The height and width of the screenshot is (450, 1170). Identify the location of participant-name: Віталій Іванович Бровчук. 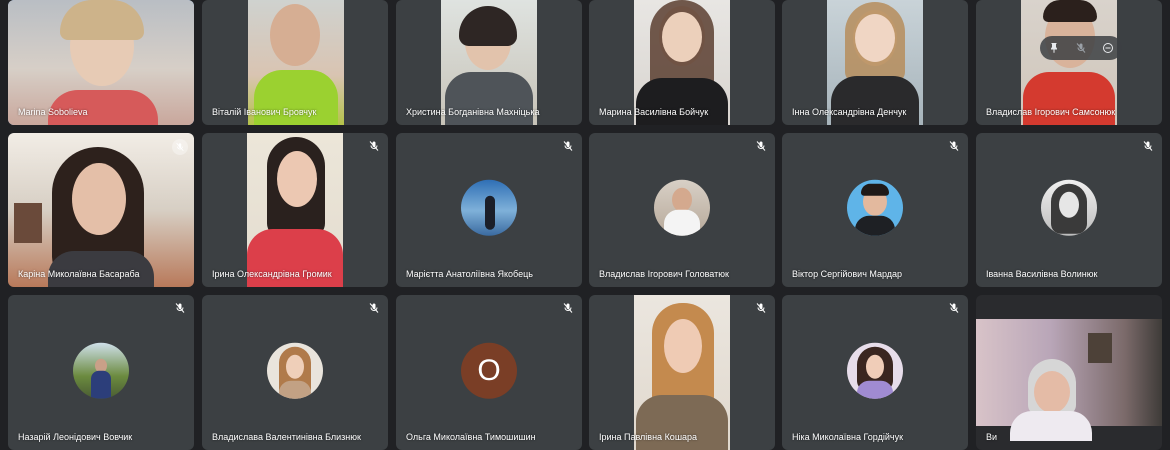
(264, 112).